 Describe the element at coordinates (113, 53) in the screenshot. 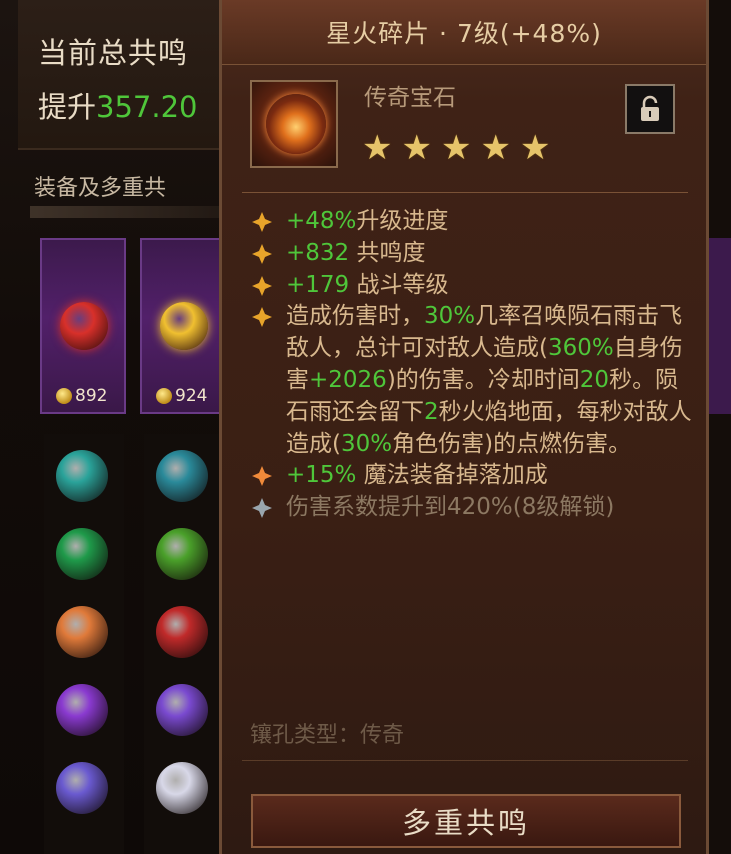

I see `total-resonance-title: 当前总共鸣` at that location.